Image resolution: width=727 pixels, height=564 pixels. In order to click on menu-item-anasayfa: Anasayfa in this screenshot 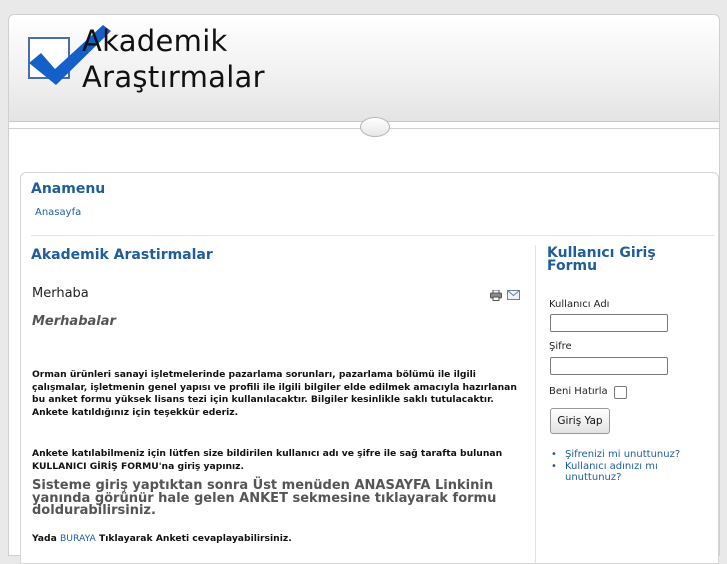, I will do `click(58, 212)`.